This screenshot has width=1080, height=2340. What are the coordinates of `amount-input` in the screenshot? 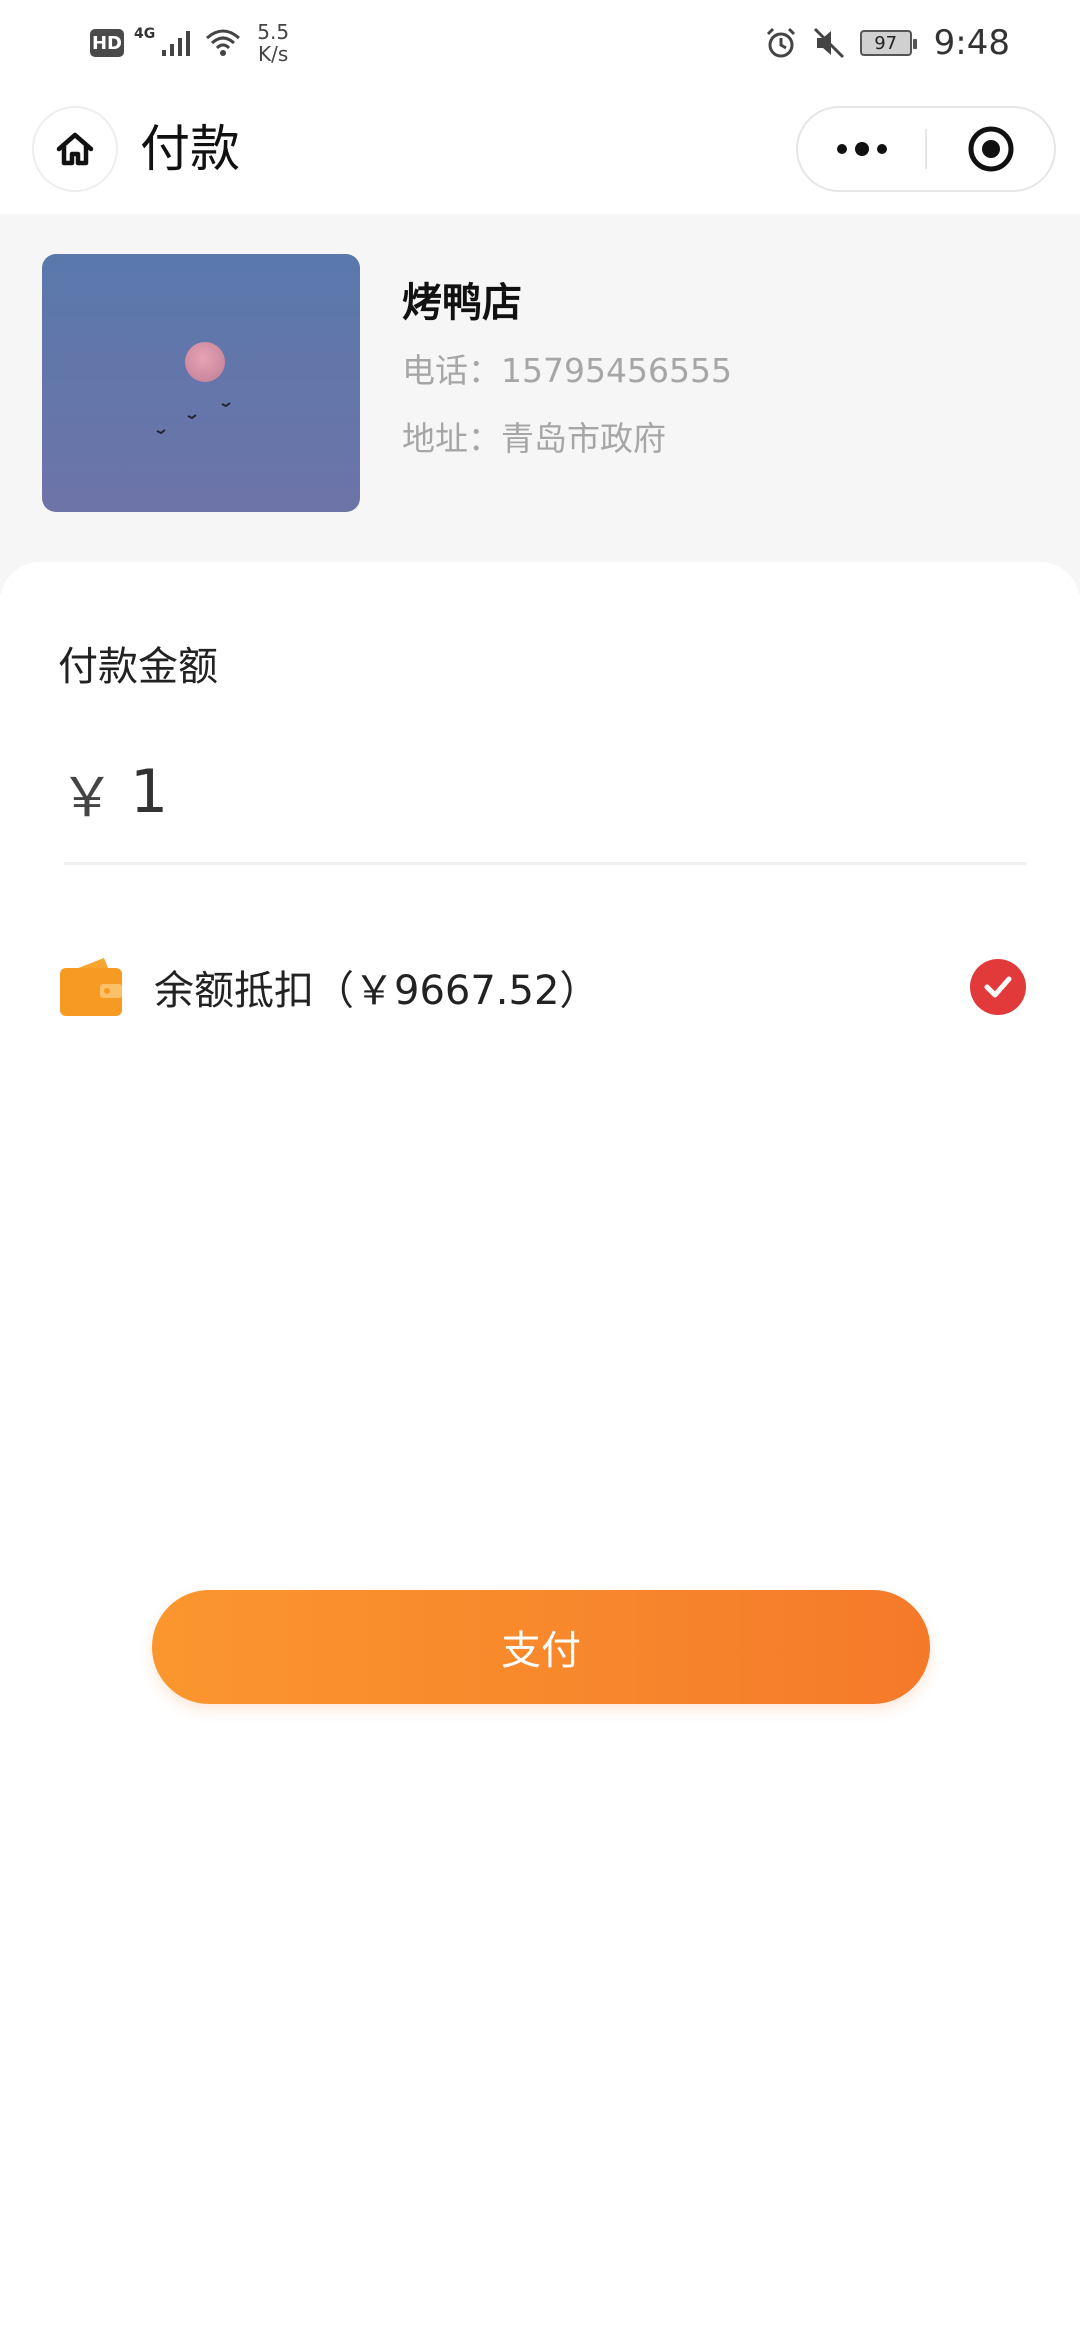 It's located at (530, 792).